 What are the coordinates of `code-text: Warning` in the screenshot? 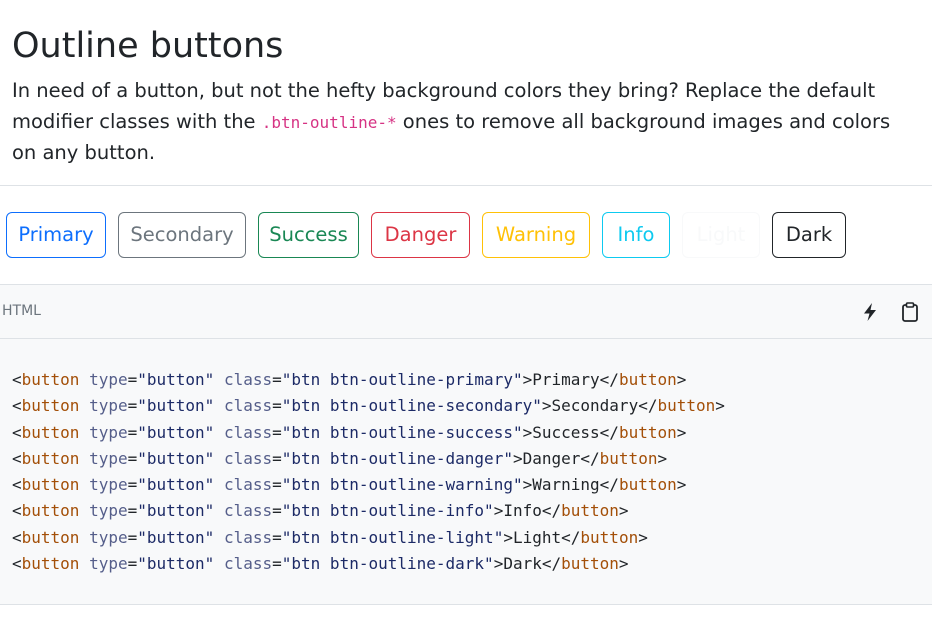 It's located at (566, 485).